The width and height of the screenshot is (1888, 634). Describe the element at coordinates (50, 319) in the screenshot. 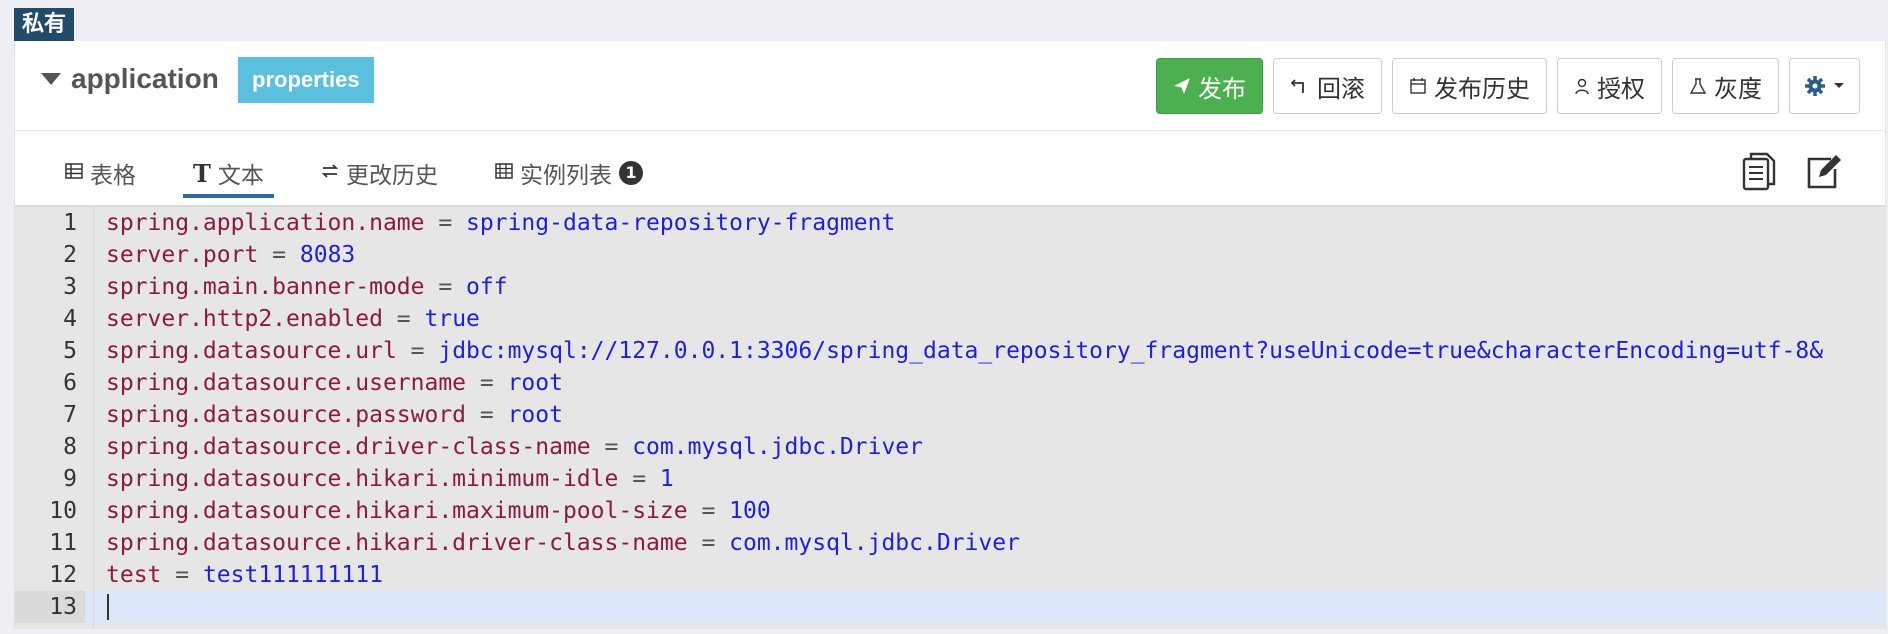

I see `line-number: 4` at that location.